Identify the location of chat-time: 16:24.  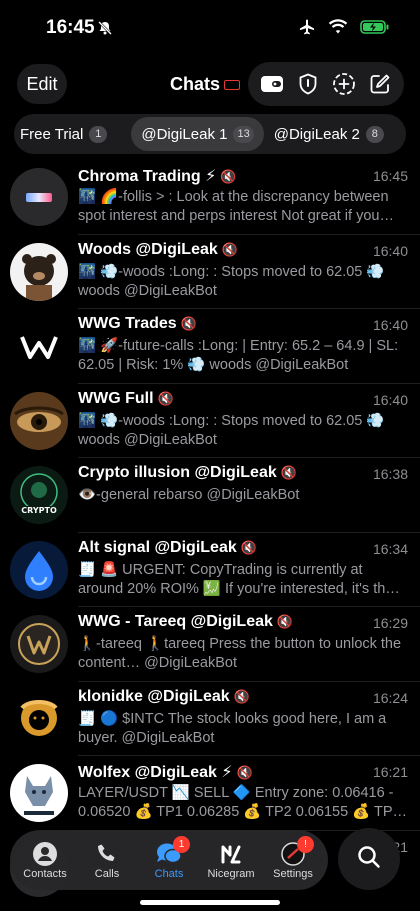
(390, 697).